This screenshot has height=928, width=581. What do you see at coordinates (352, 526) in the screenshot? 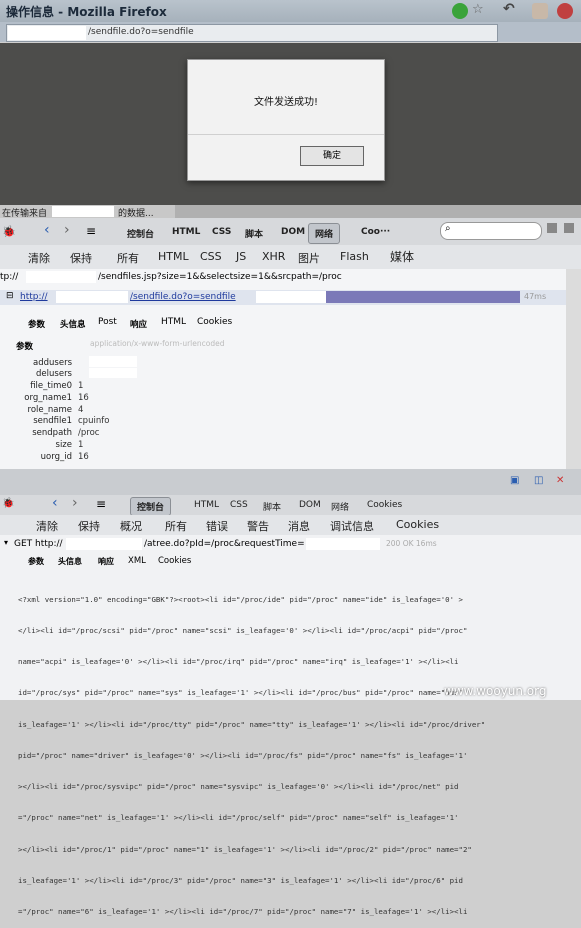
I see `filter-debug: 调试信息` at bounding box center [352, 526].